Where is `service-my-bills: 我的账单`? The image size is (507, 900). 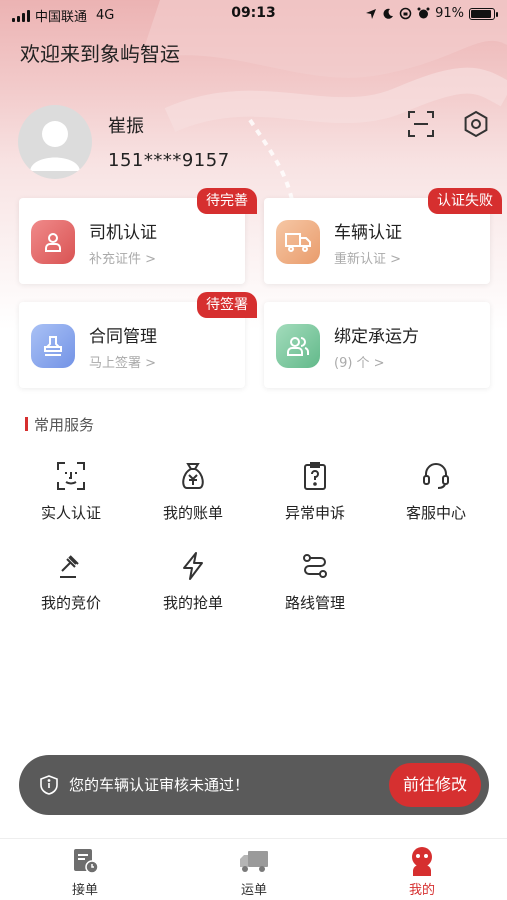
service-my-bills: 我的账单 is located at coordinates (193, 500).